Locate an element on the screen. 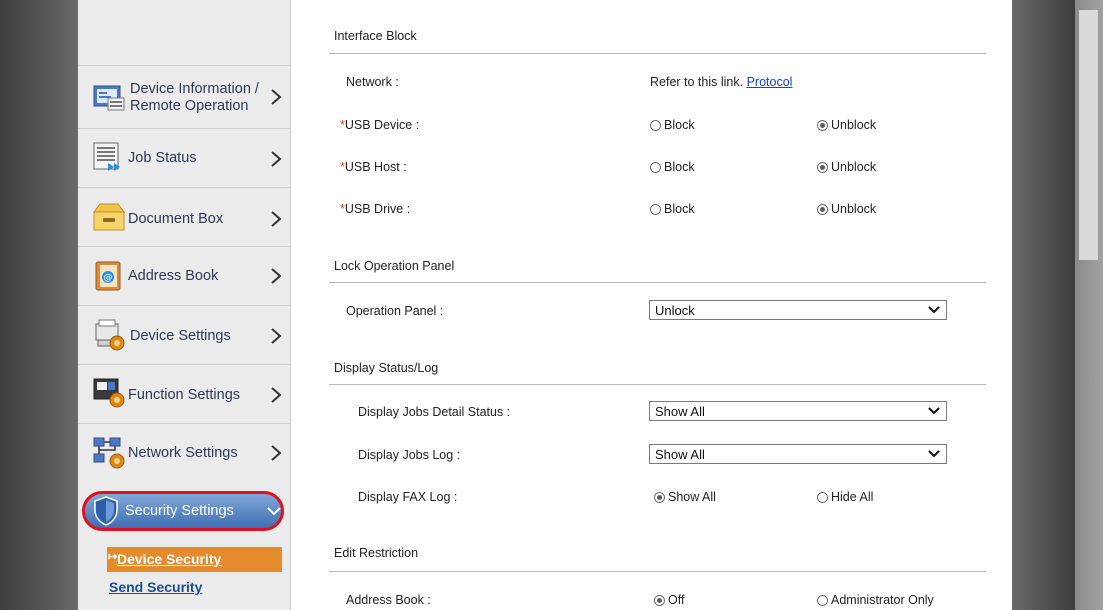 The width and height of the screenshot is (1103, 610). jobs-detail-select: Show All is located at coordinates (798, 411).